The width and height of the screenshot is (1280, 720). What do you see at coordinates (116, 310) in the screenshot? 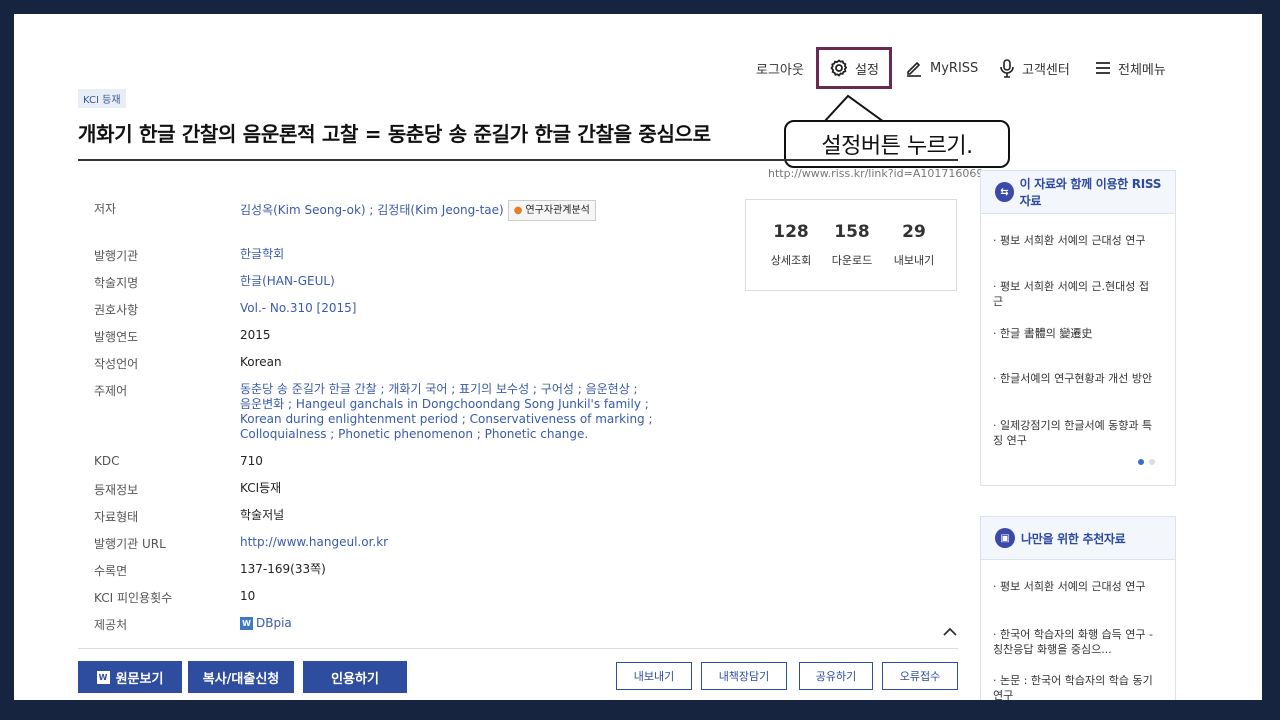
I see `volume-label: 권호사항` at bounding box center [116, 310].